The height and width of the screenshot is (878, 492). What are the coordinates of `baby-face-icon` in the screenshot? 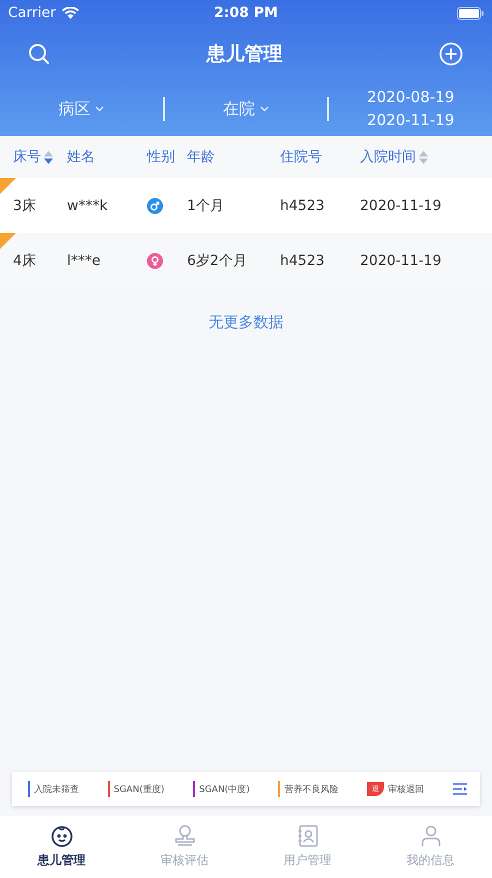 It's located at (62, 836).